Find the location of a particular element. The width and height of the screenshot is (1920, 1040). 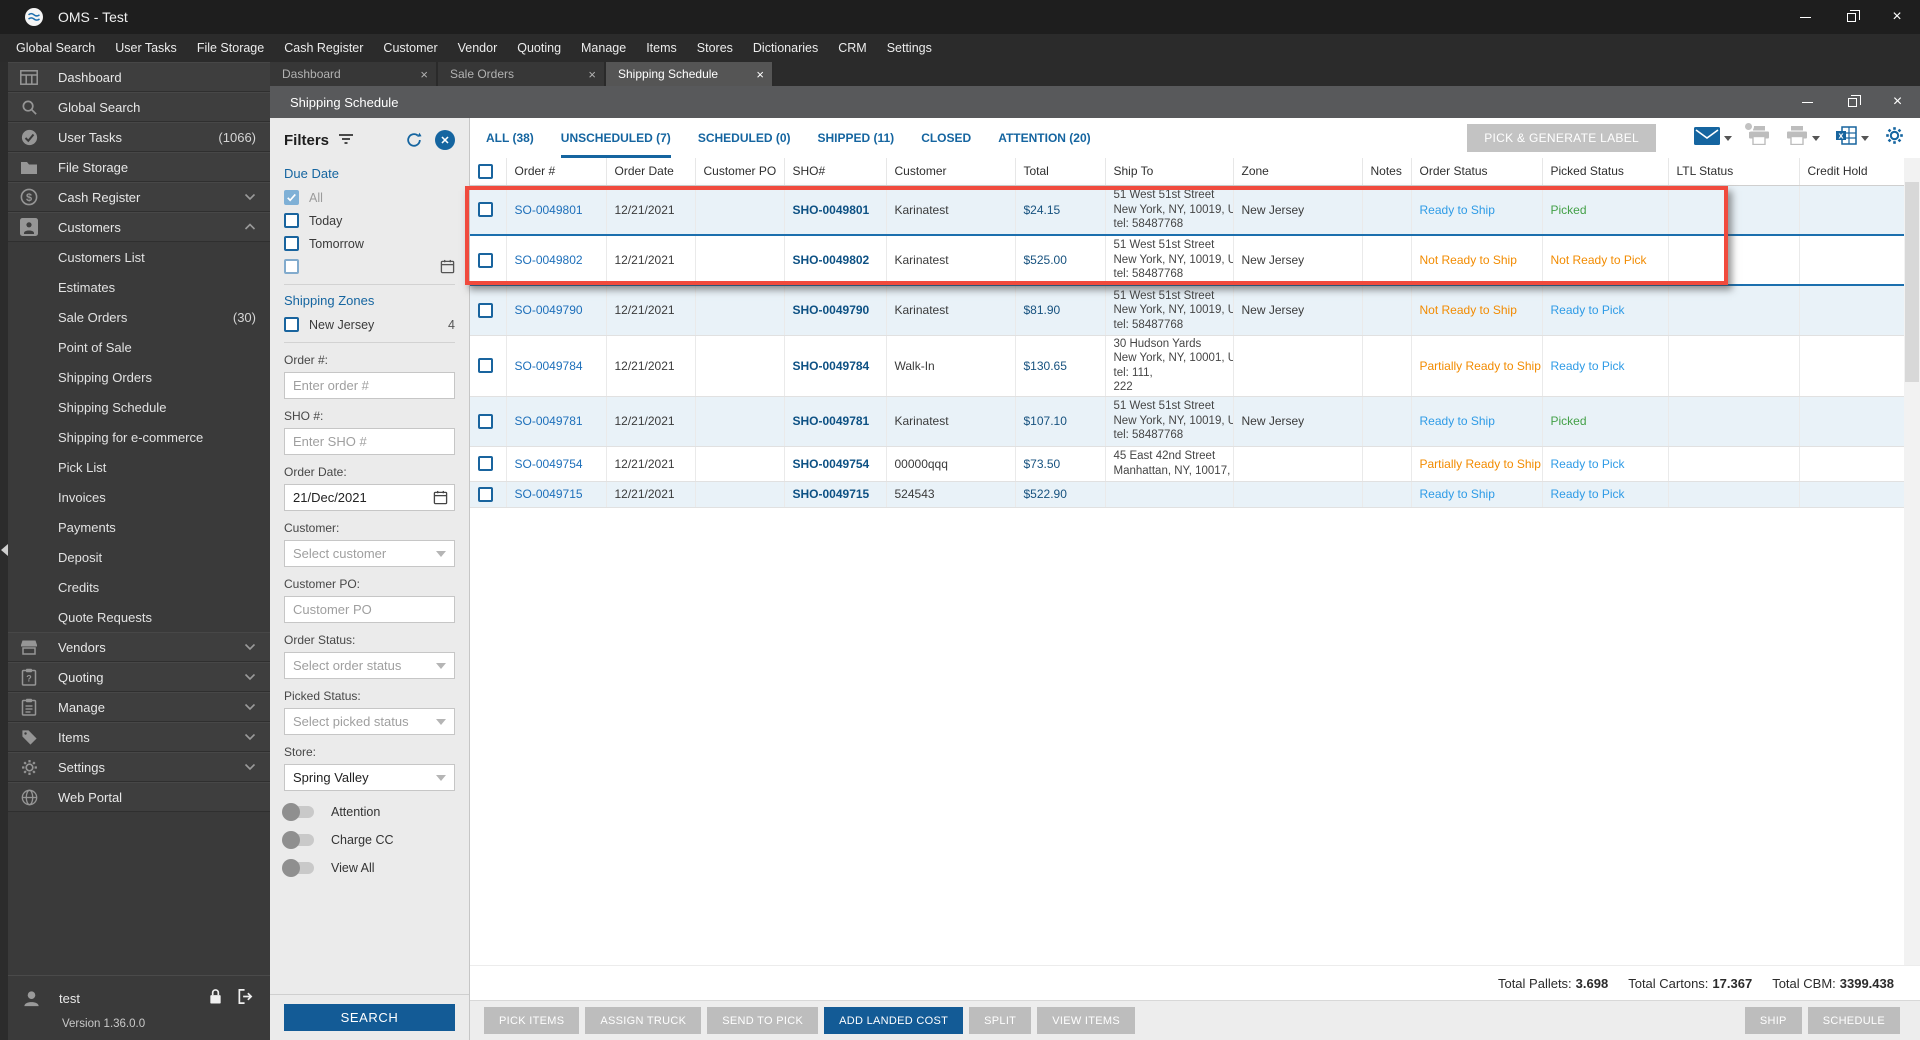

charge-cc-toggle-row: Charge CC is located at coordinates (368, 840).